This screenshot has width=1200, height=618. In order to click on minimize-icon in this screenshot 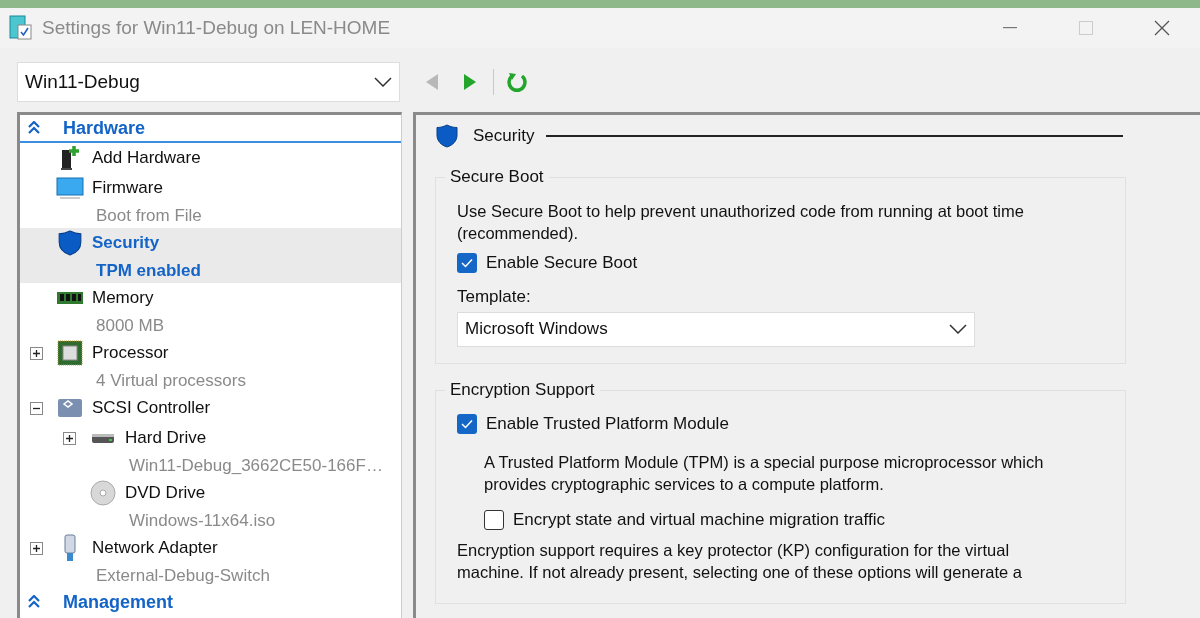, I will do `click(1010, 28)`.